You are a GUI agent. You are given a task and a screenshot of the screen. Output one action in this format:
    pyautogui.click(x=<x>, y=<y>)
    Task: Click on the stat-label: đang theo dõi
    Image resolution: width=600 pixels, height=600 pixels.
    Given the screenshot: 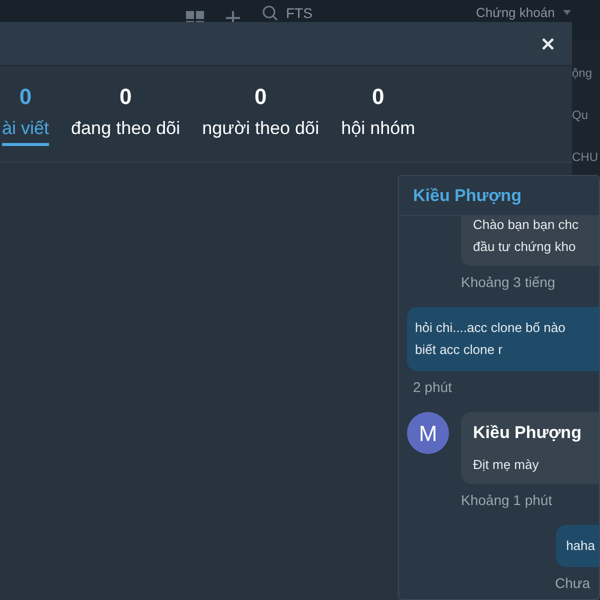 What is the action you would take?
    pyautogui.click(x=125, y=128)
    